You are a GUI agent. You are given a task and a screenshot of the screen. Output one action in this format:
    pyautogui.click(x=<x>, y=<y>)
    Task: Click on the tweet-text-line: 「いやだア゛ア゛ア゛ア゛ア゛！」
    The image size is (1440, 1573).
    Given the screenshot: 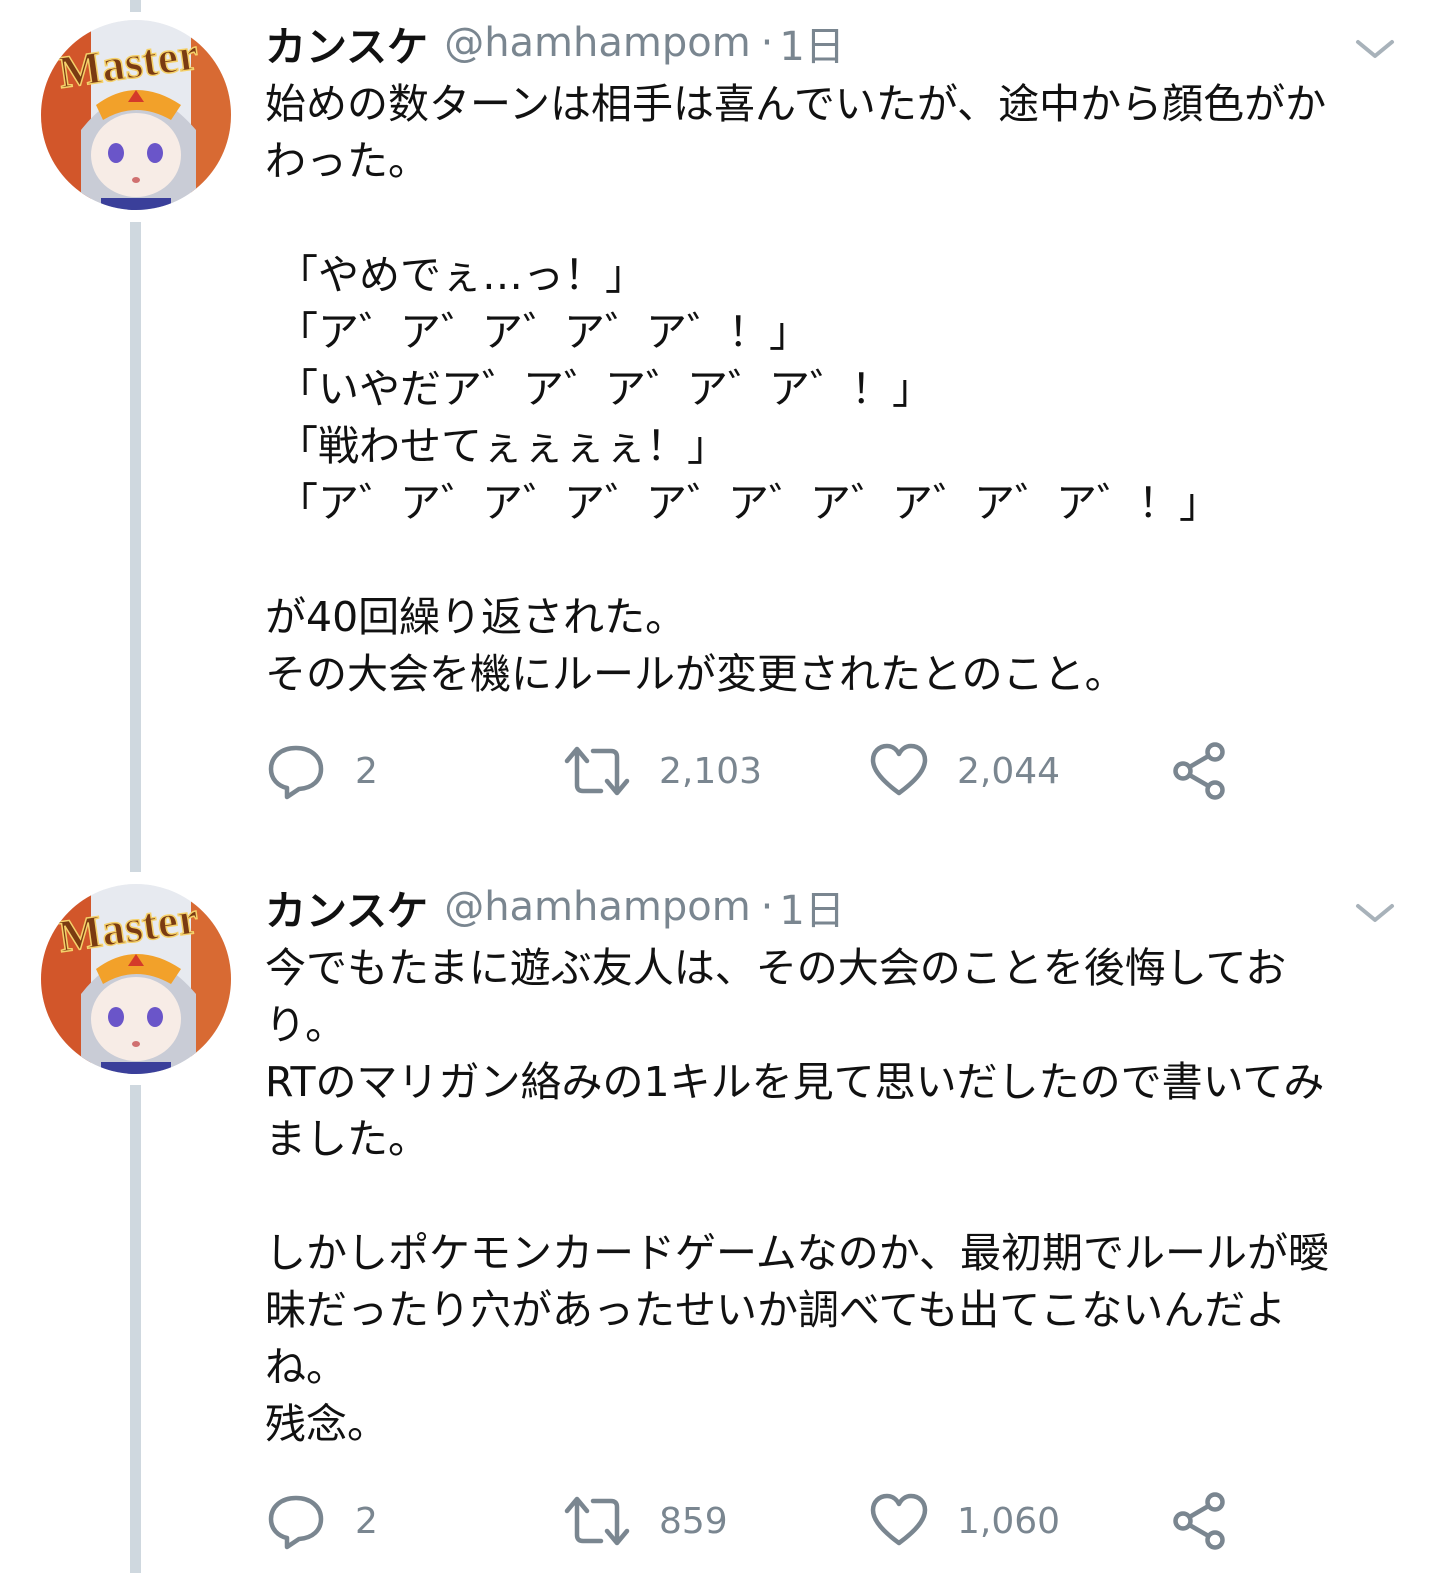 What is the action you would take?
    pyautogui.click(x=605, y=389)
    